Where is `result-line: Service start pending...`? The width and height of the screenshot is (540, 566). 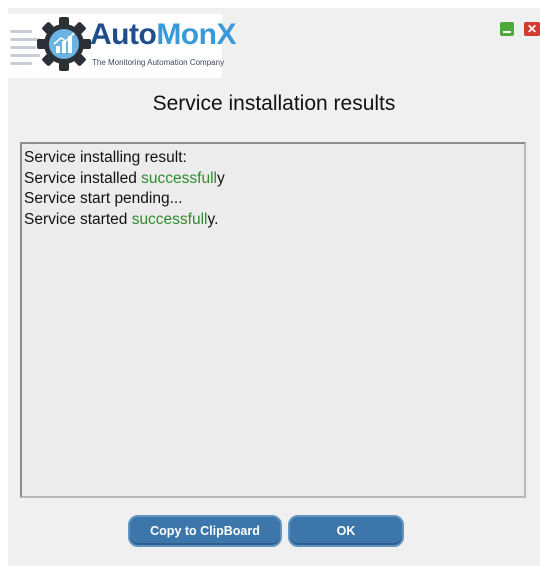 result-line: Service start pending... is located at coordinates (273, 199).